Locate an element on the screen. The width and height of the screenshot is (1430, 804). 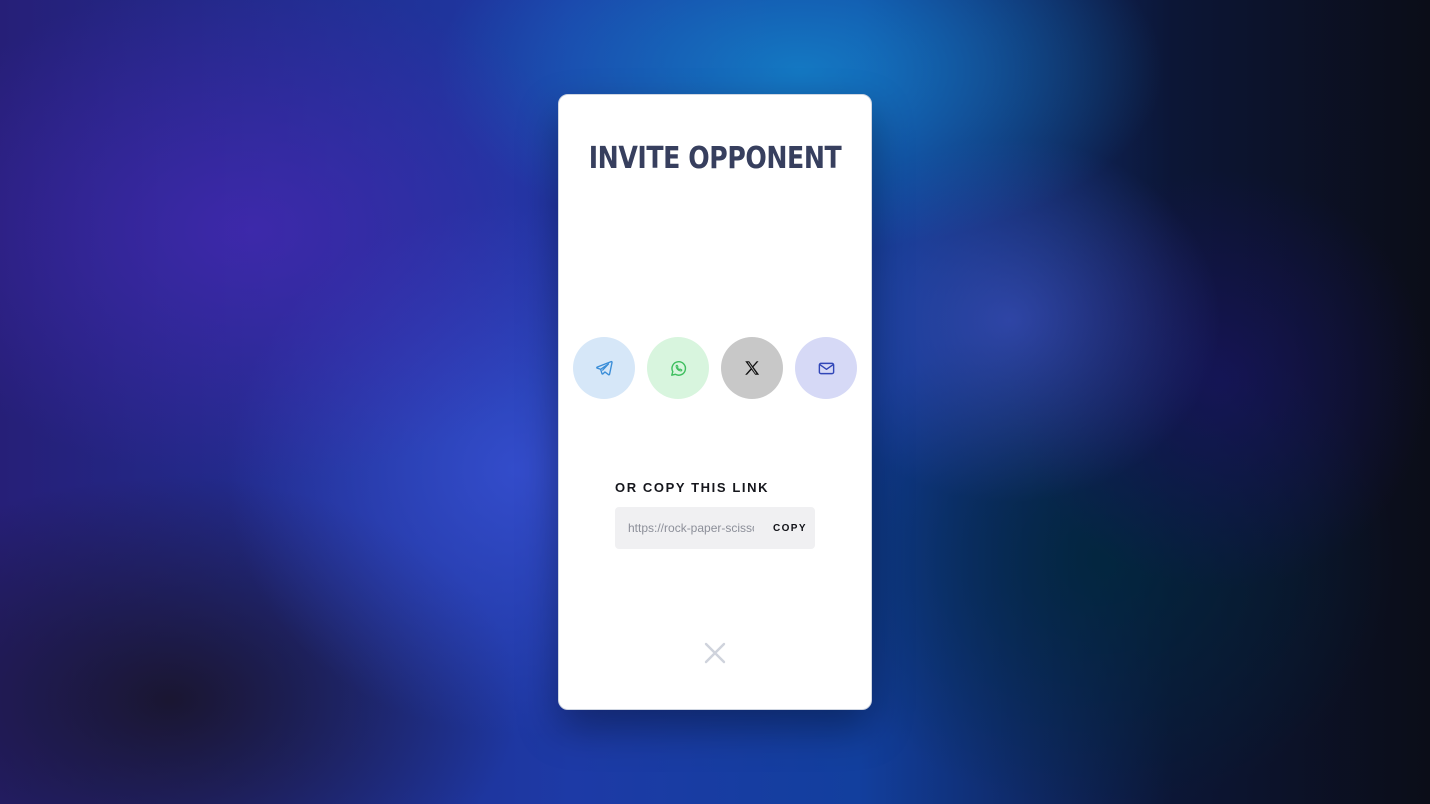
modal-title: INVITE OPPONENT is located at coordinates (715, 158).